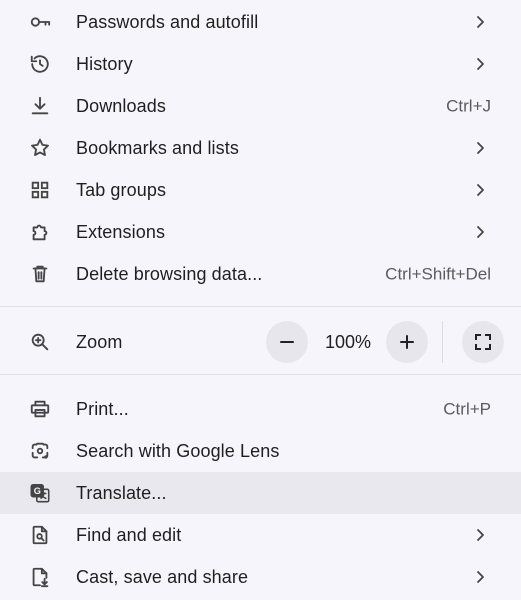 Image resolution: width=521 pixels, height=600 pixels. Describe the element at coordinates (40, 190) in the screenshot. I see `tab-groups-icon` at that location.